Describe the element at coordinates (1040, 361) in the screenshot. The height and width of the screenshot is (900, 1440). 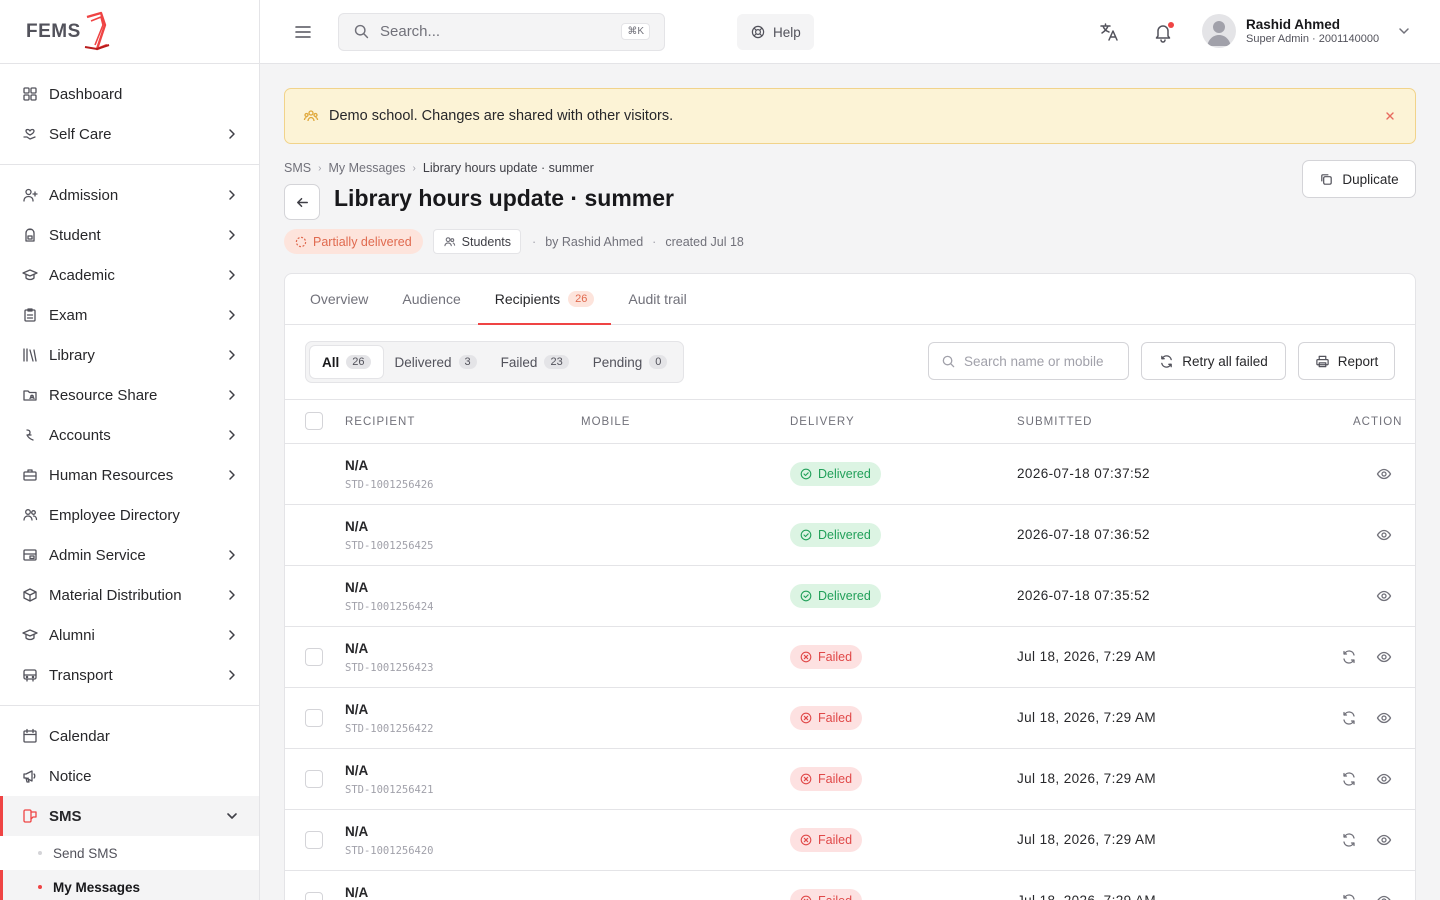
I see `recipient-search-input` at that location.